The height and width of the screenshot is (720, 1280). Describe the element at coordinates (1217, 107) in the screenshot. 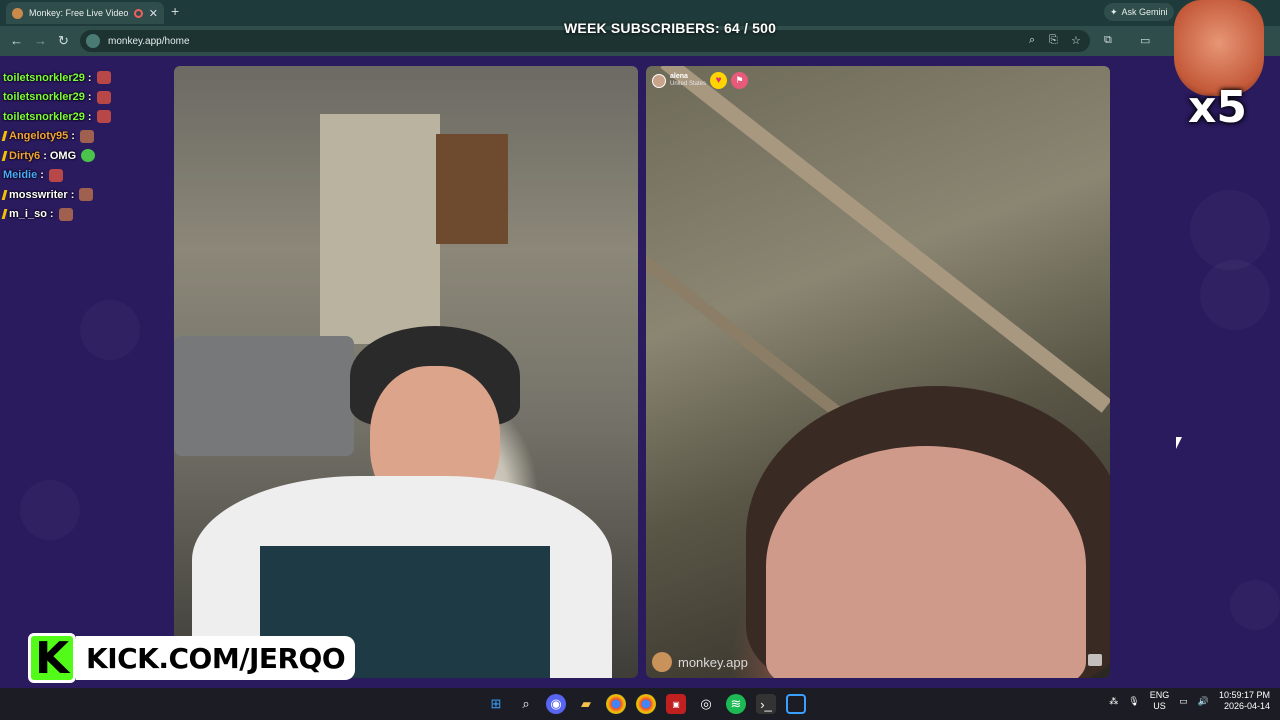

I see `meme-multiplier: x5` at that location.